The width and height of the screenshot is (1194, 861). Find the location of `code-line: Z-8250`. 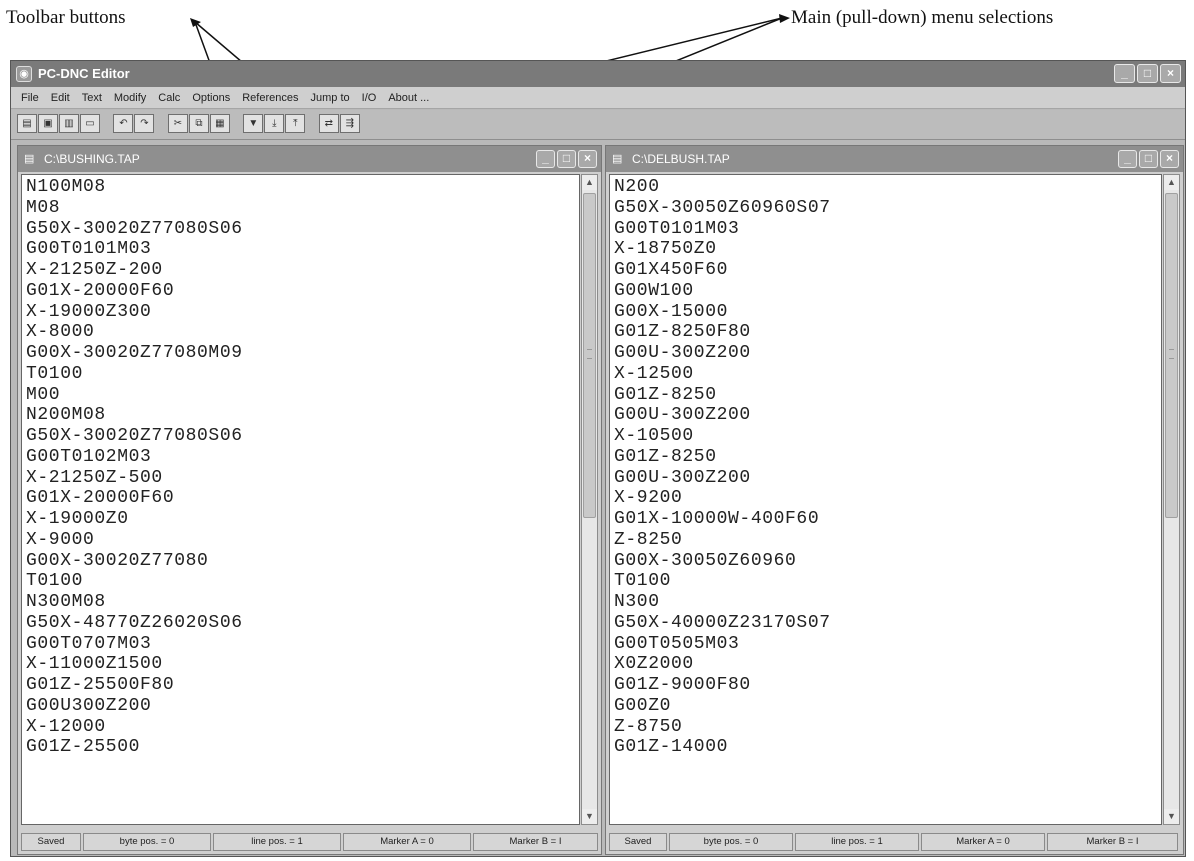

code-line: Z-8250 is located at coordinates (887, 540).